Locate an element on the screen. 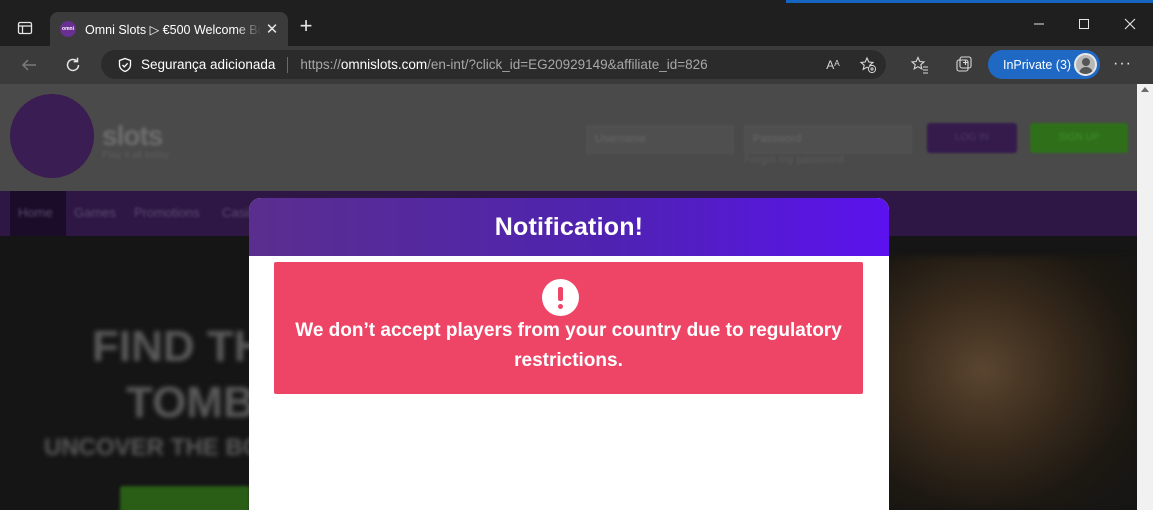 This screenshot has height=510, width=1153. shield-icon is located at coordinates (125, 64).